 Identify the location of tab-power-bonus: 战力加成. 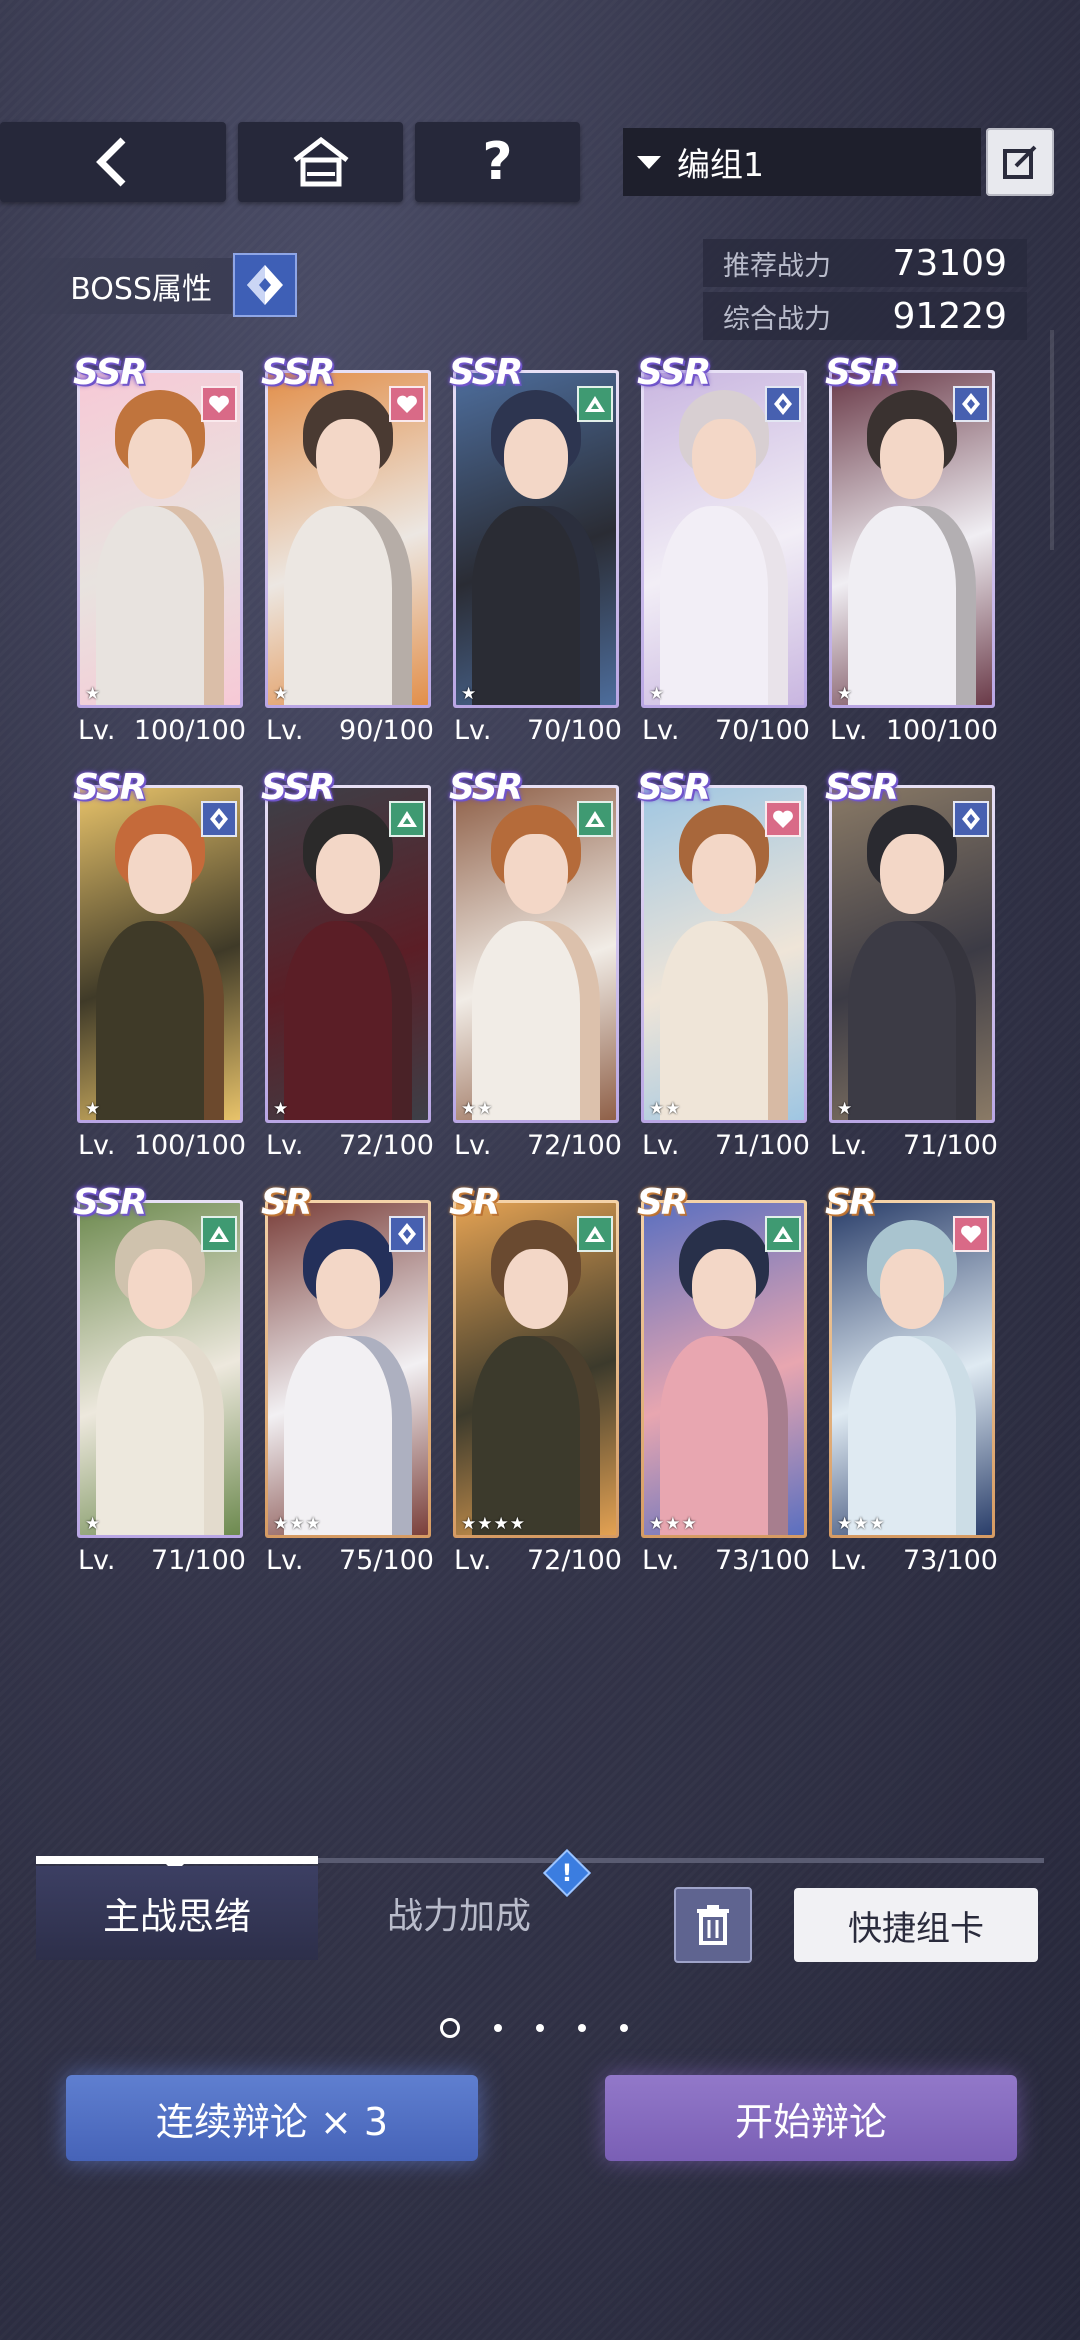
(459, 1913).